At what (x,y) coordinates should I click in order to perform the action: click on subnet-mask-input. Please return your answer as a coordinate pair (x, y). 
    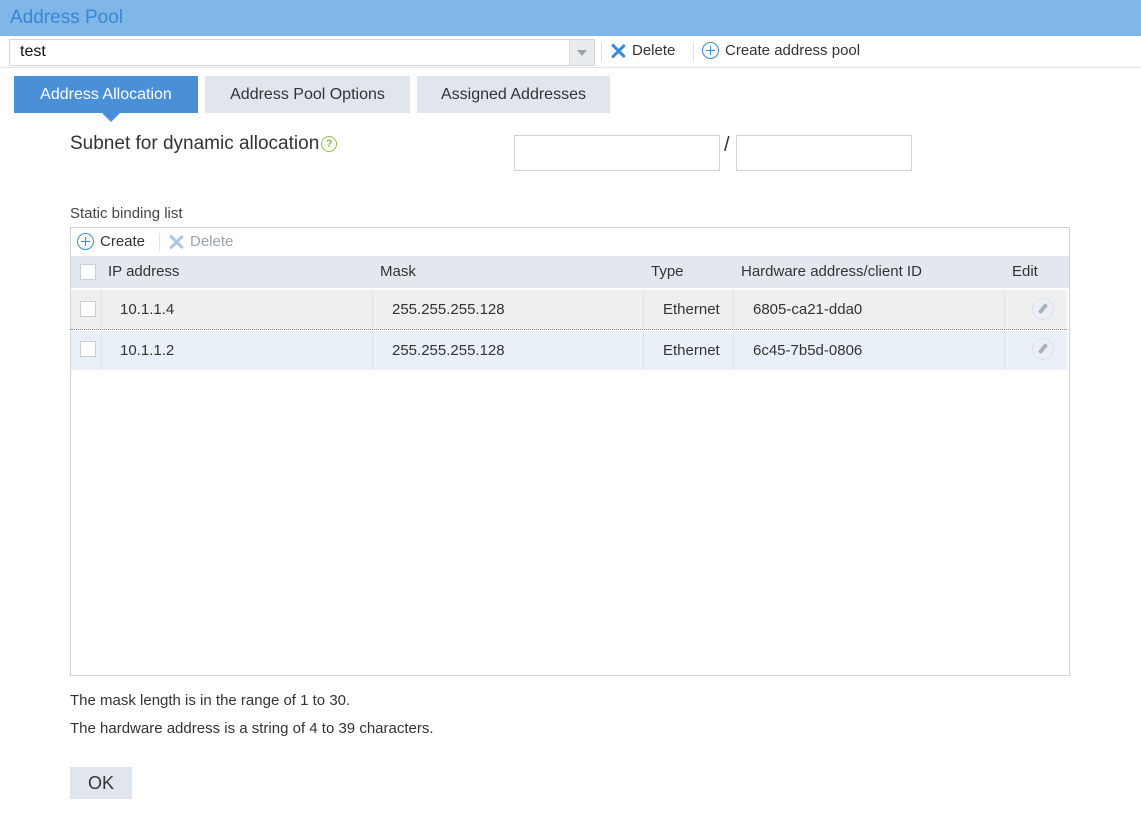
    Looking at the image, I should click on (824, 153).